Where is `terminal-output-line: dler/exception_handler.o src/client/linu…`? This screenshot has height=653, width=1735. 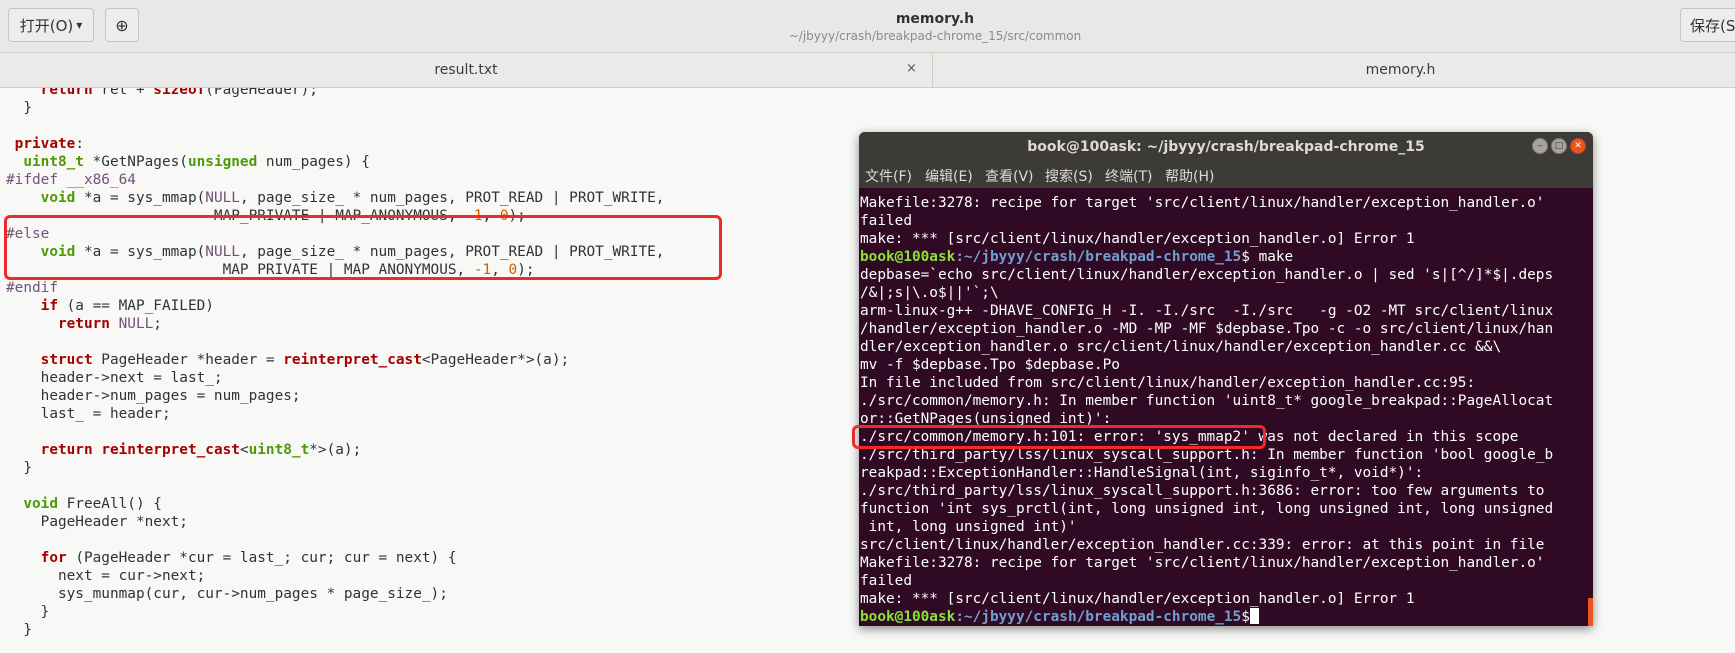
terminal-output-line: dler/exception_handler.o src/client/linu… is located at coordinates (1181, 347).